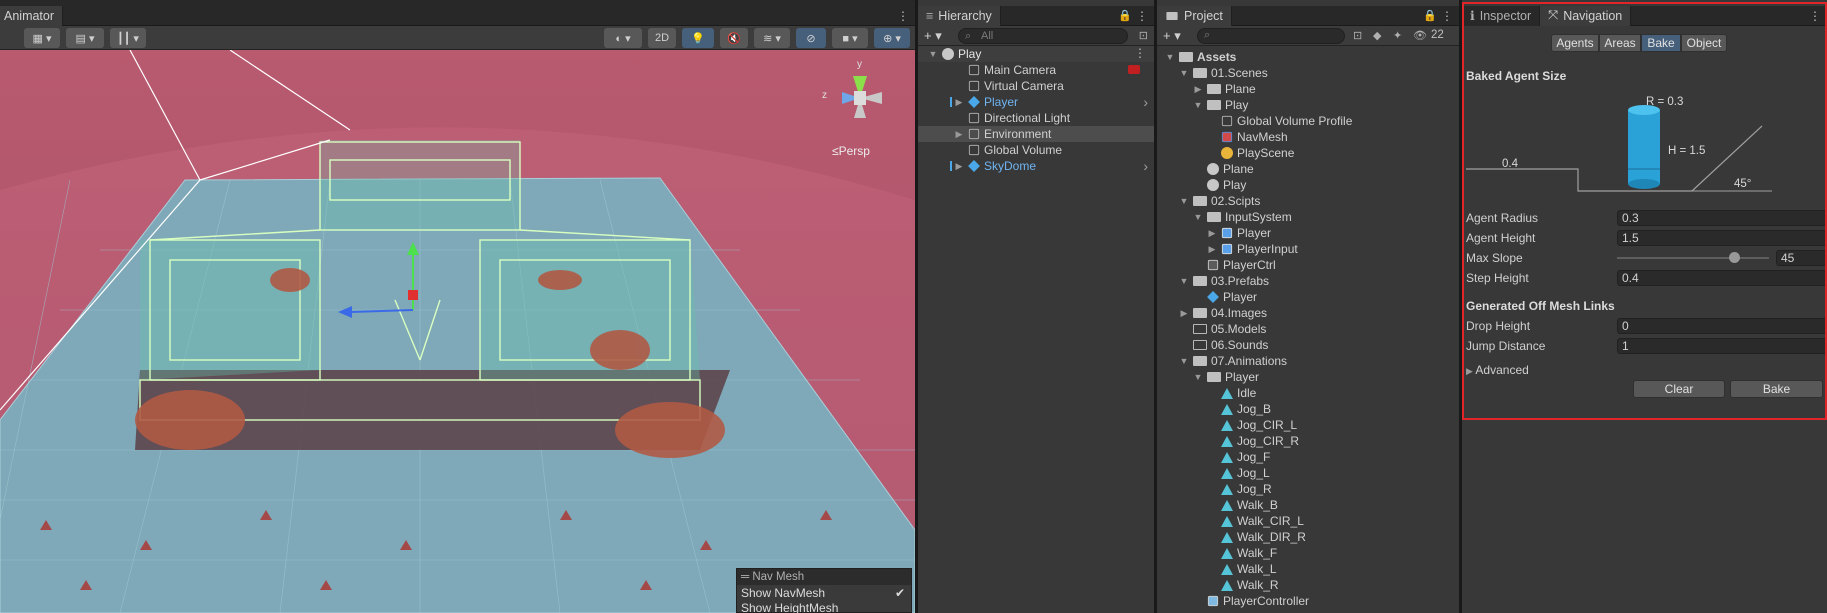 This screenshot has height=613, width=1827. Describe the element at coordinates (1308, 265) in the screenshot. I see `project-item: PlayerCtrl` at that location.